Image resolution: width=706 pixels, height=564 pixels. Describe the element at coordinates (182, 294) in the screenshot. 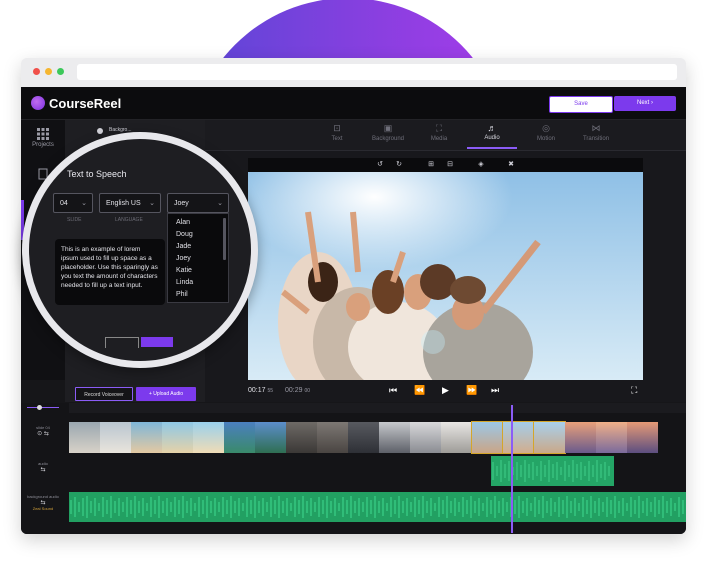

I see `voice-option: Phil` at that location.